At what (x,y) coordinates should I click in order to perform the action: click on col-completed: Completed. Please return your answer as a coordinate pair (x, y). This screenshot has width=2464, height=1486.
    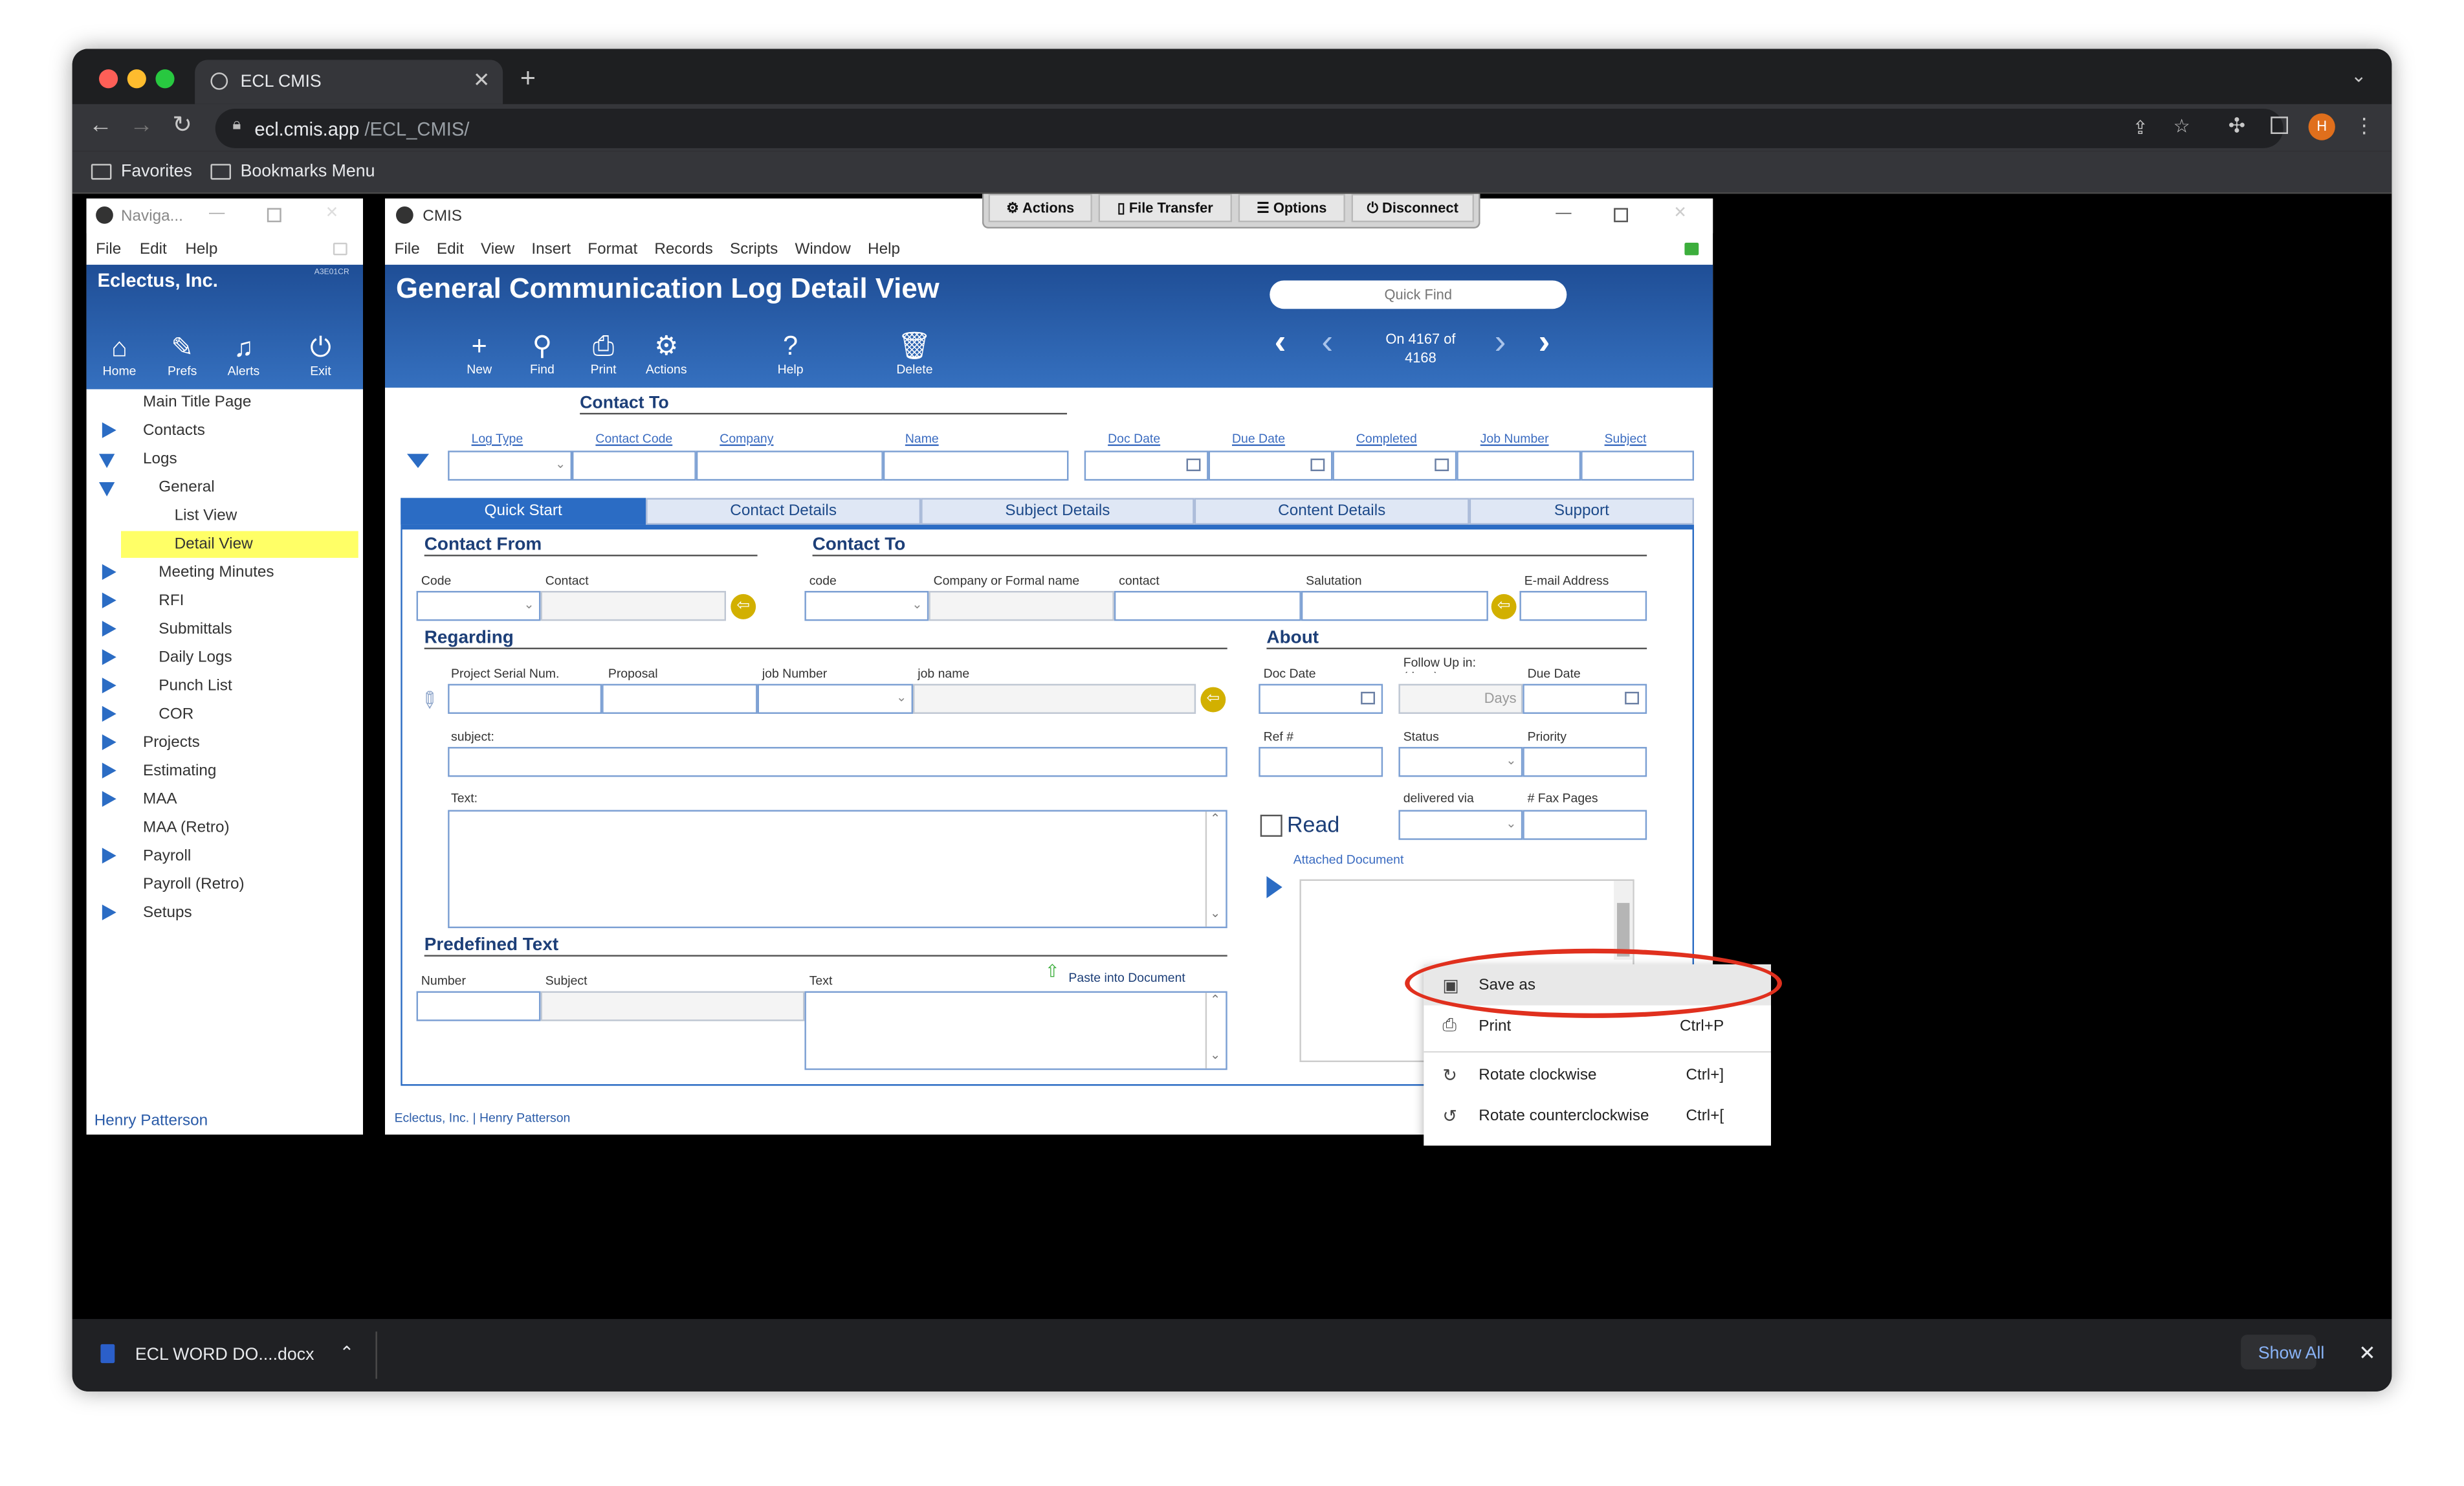
    Looking at the image, I should click on (1386, 439).